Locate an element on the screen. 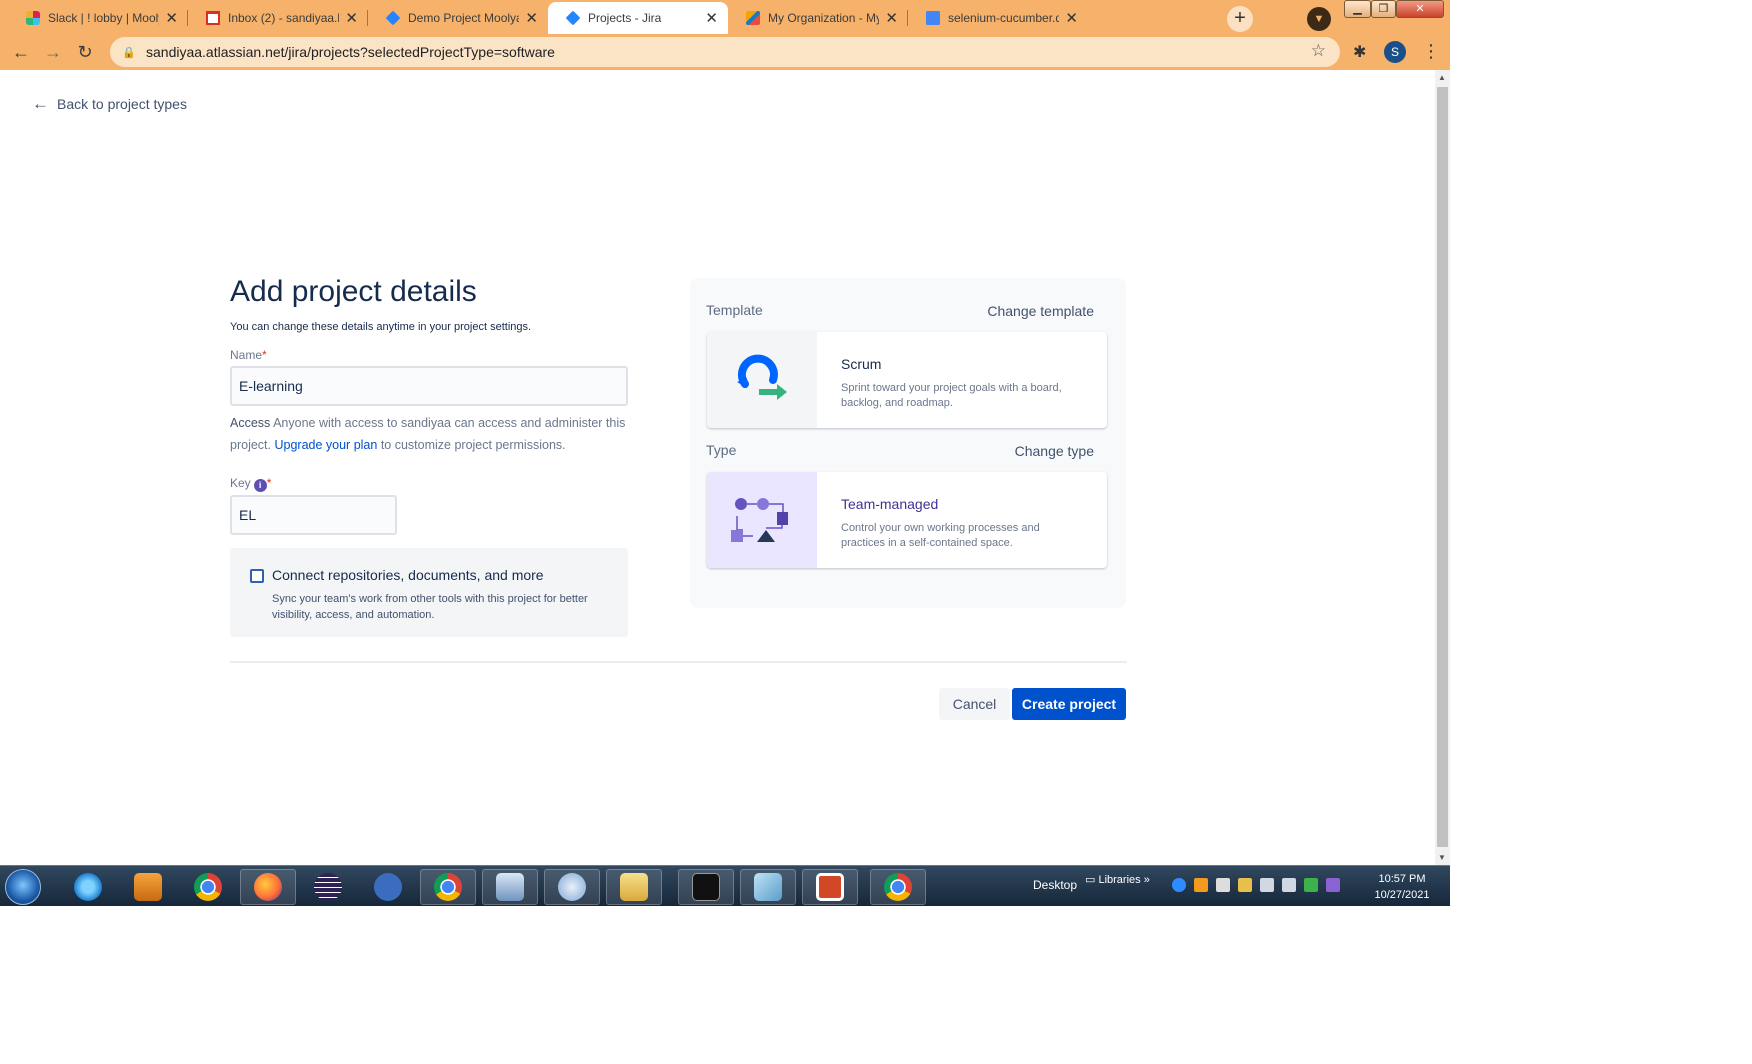  taskbar-paint is located at coordinates (572, 887).